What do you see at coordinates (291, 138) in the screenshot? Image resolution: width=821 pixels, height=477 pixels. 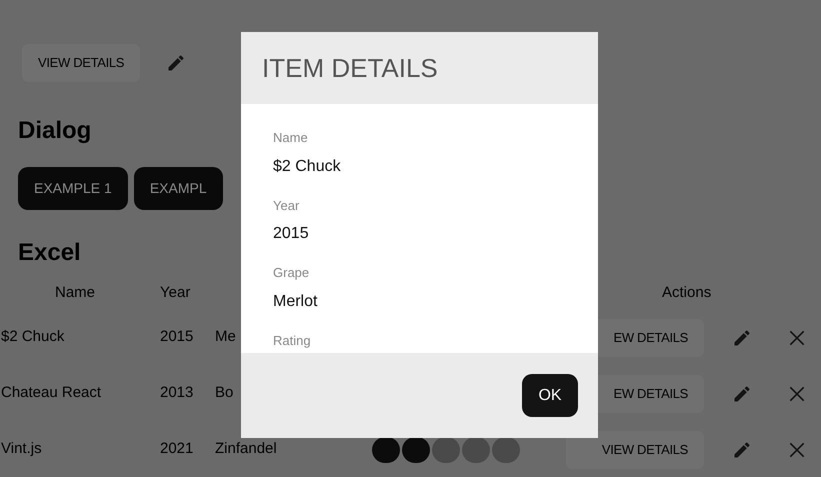 I see `field-label: Name` at bounding box center [291, 138].